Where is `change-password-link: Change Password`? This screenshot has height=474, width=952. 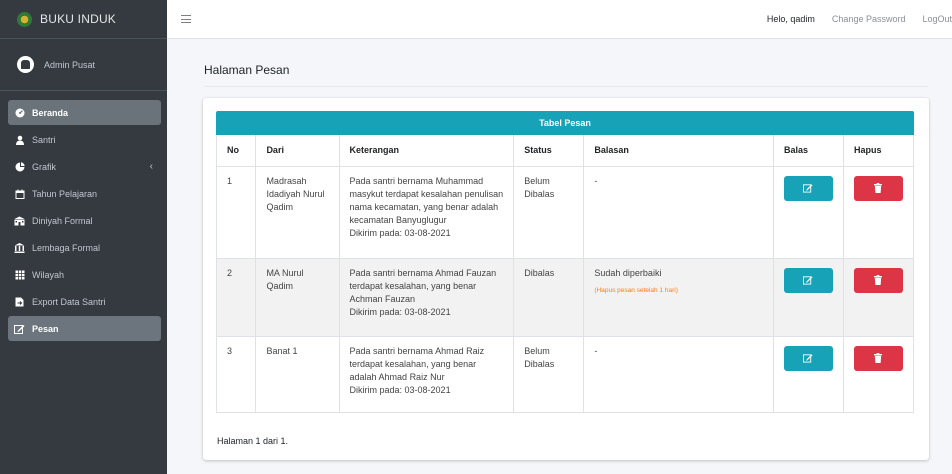
change-password-link: Change Password is located at coordinates (869, 19).